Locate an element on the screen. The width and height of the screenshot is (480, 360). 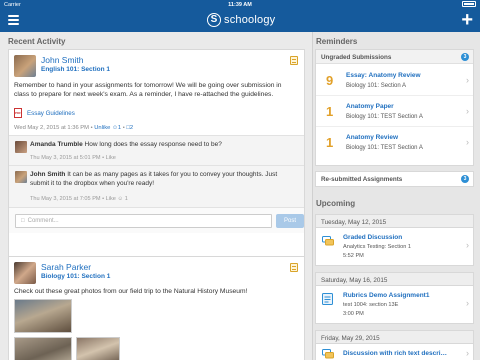
event-time: 5:52 PM is located at coordinates (353, 256).